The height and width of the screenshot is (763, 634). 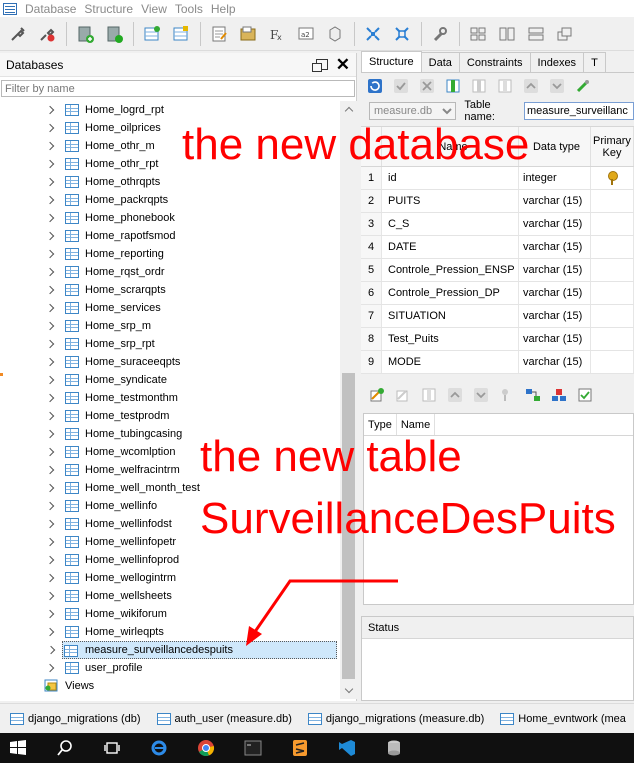 What do you see at coordinates (507, 395) in the screenshot?
I see `primary-key-constraint-icon` at bounding box center [507, 395].